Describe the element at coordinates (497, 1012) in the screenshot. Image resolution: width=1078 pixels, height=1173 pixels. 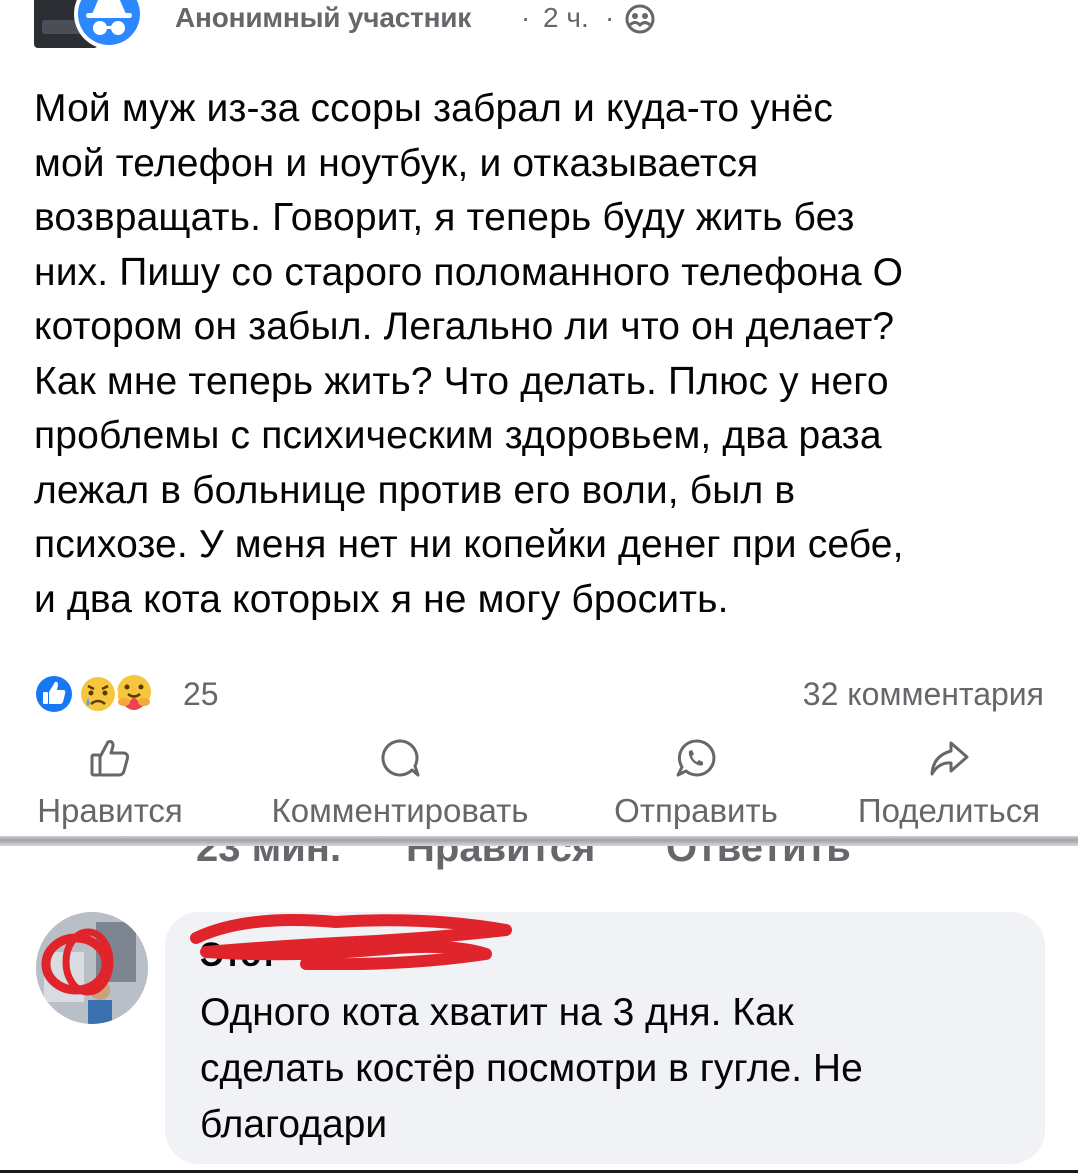
I see `comment-line: Одного кота хватит на 3 дня. Как` at that location.